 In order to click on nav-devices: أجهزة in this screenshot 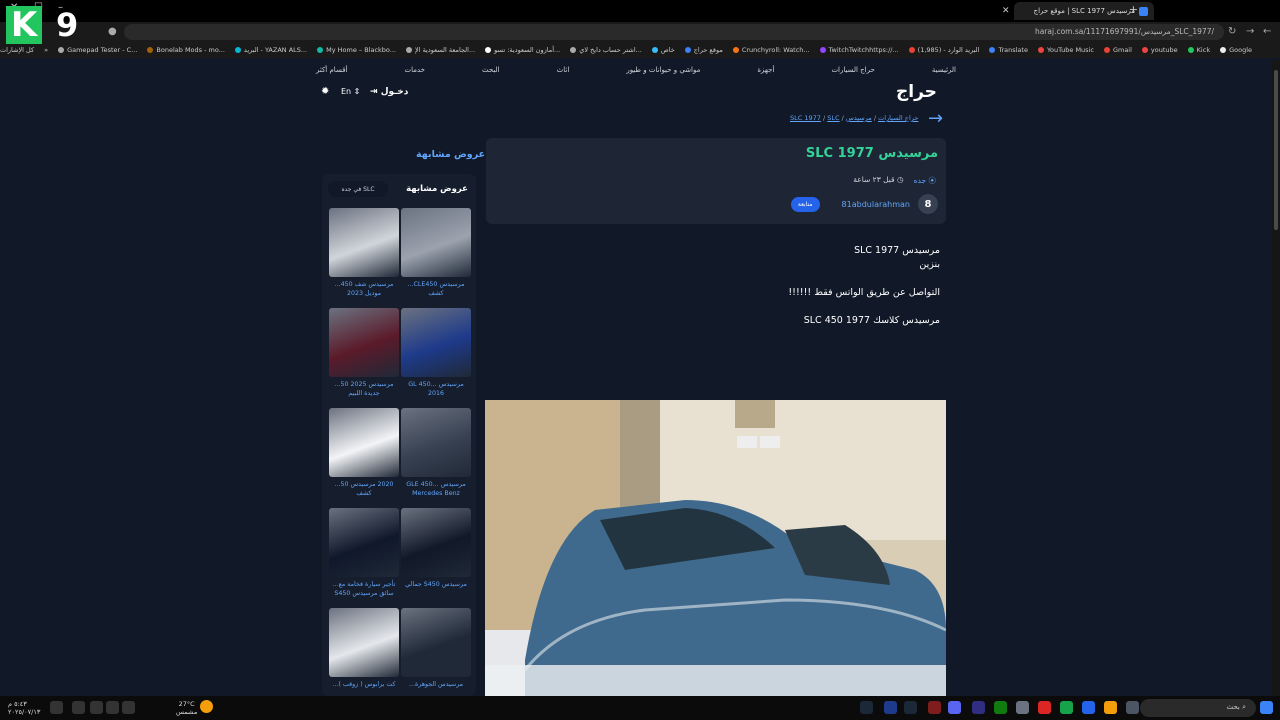, I will do `click(765, 70)`.